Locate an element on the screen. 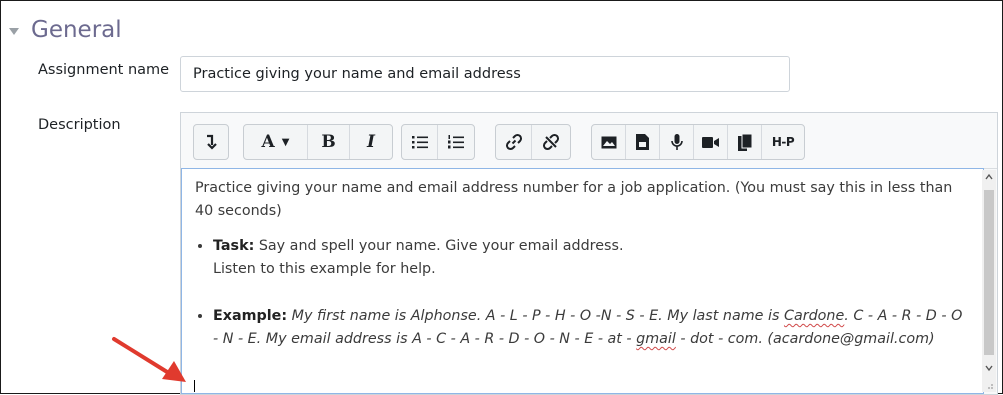 This screenshot has width=1003, height=395. caret-down-icon is located at coordinates (14, 31).